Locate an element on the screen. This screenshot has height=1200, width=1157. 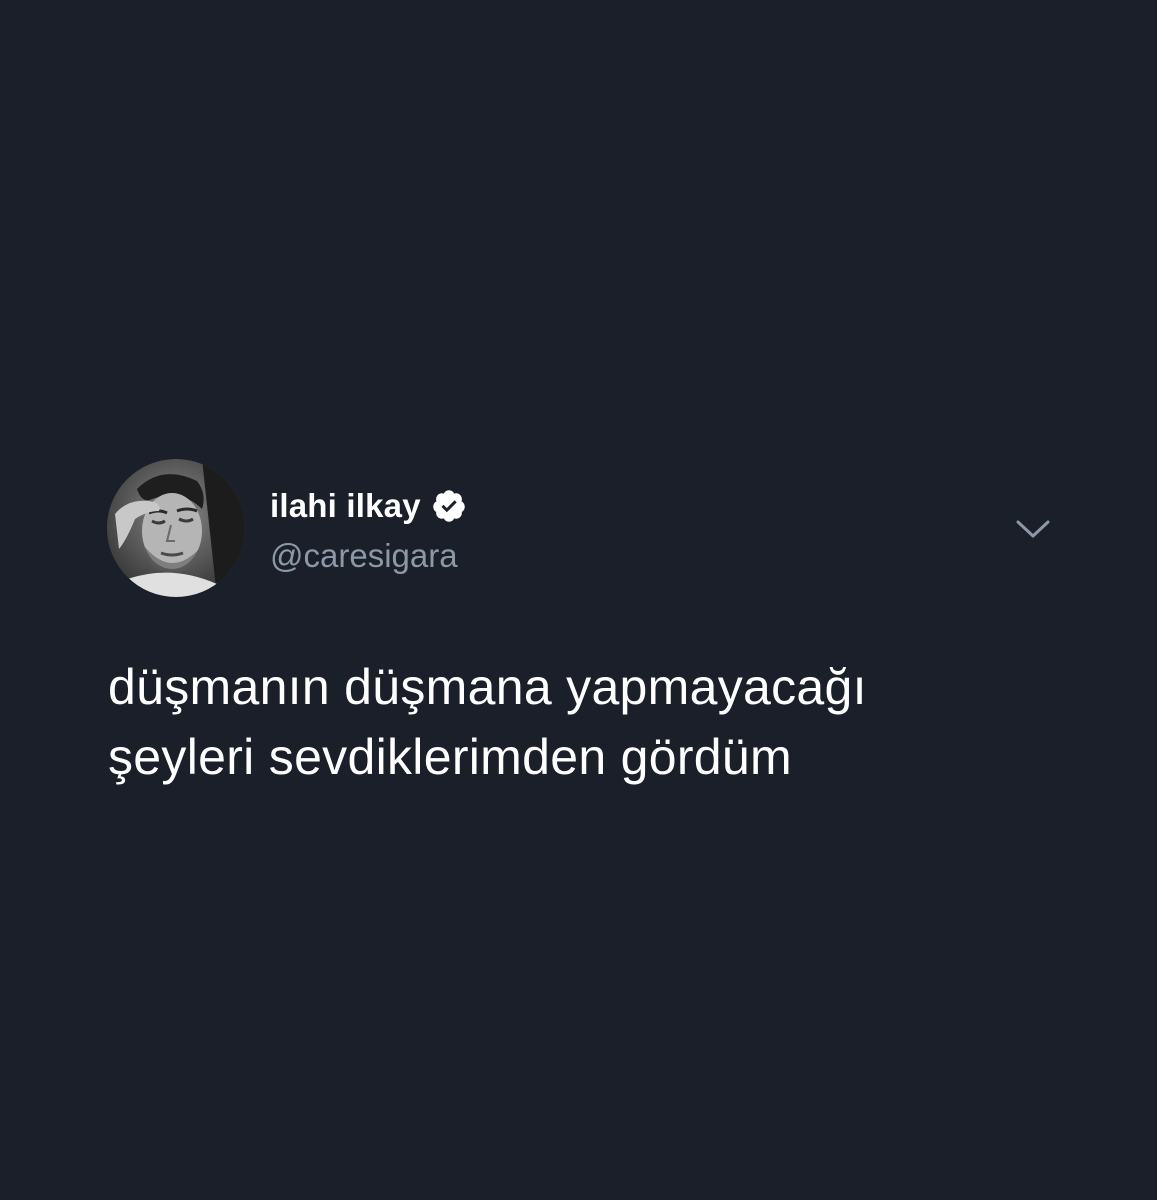
author-block: ilahi ilkay @caresigara is located at coordinates (368, 531).